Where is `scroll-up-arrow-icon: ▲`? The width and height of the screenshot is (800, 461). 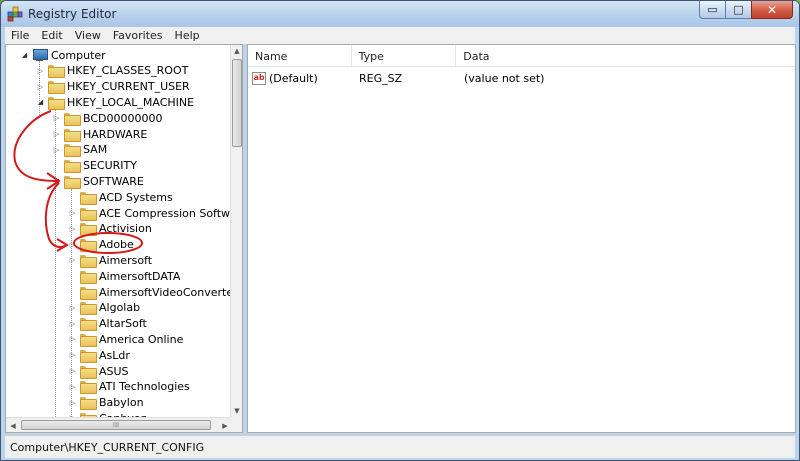
scroll-up-arrow-icon: ▲ is located at coordinates (236, 51).